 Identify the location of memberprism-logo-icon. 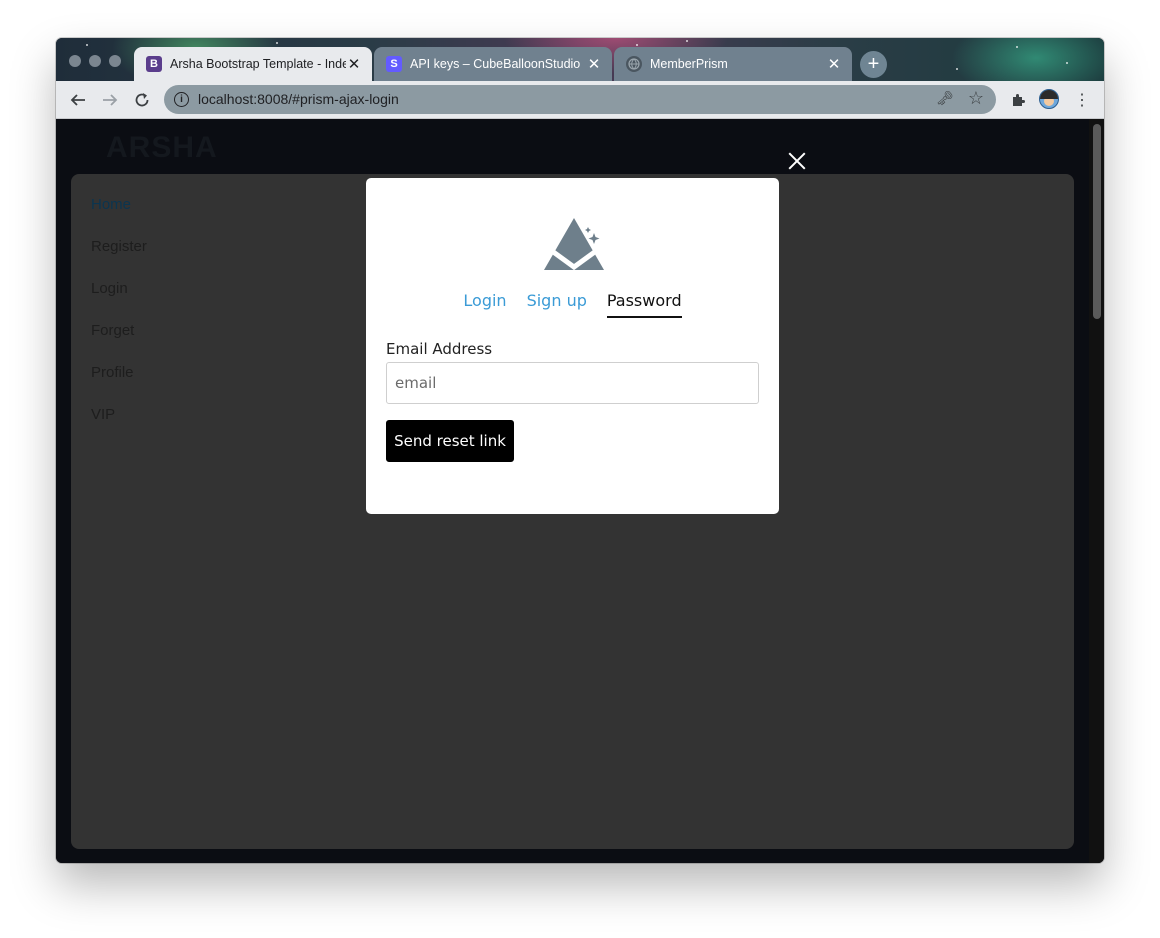
(574, 244).